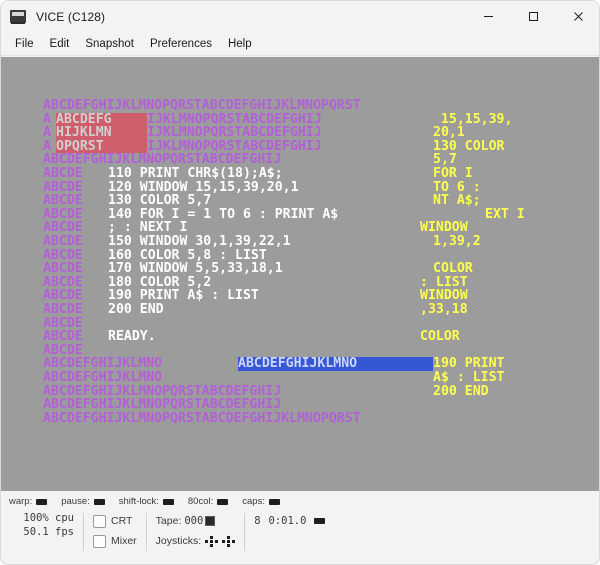  I want to click on menu-item-file: File, so click(24, 44).